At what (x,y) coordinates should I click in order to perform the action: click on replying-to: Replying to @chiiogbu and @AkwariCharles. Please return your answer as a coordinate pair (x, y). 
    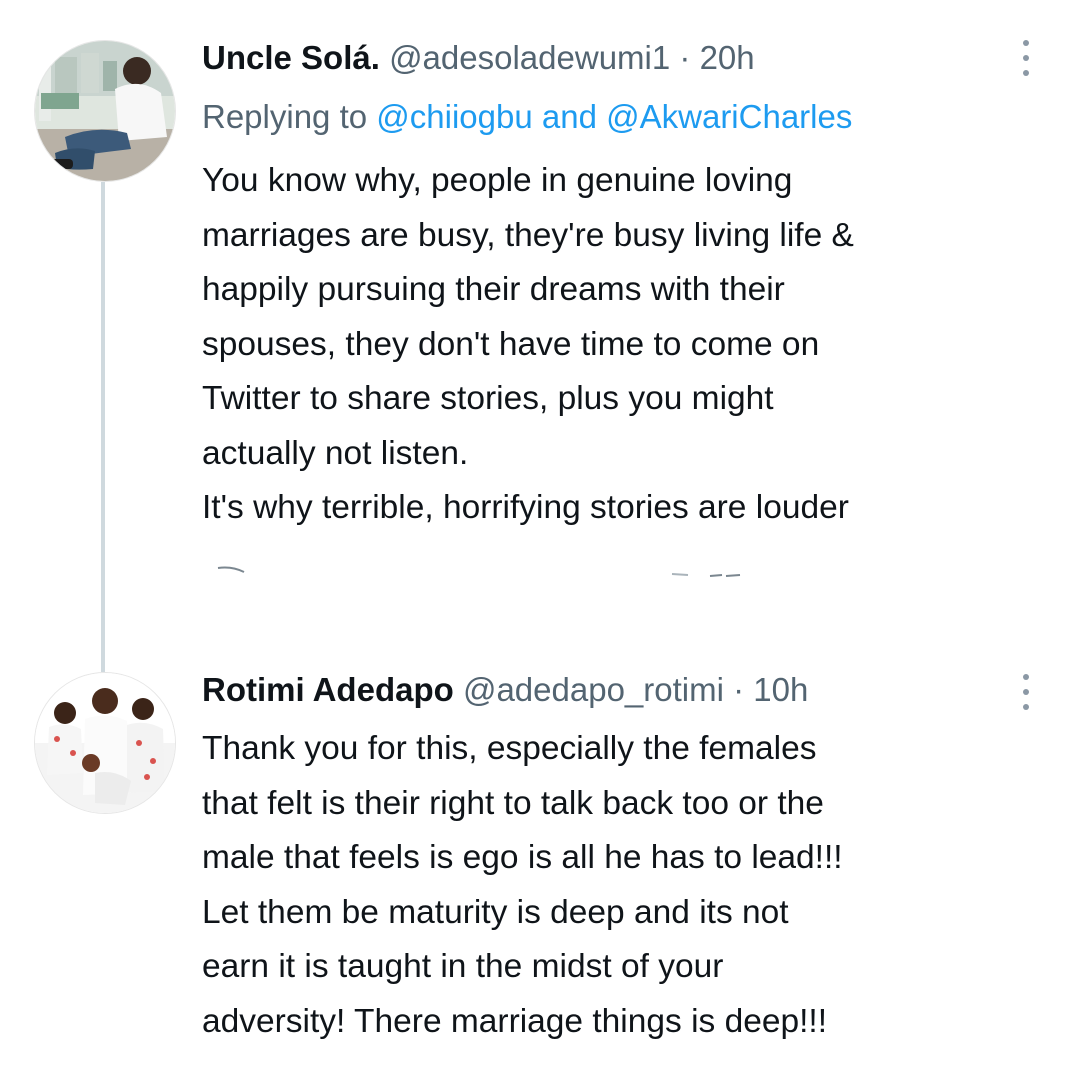
    Looking at the image, I should click on (527, 117).